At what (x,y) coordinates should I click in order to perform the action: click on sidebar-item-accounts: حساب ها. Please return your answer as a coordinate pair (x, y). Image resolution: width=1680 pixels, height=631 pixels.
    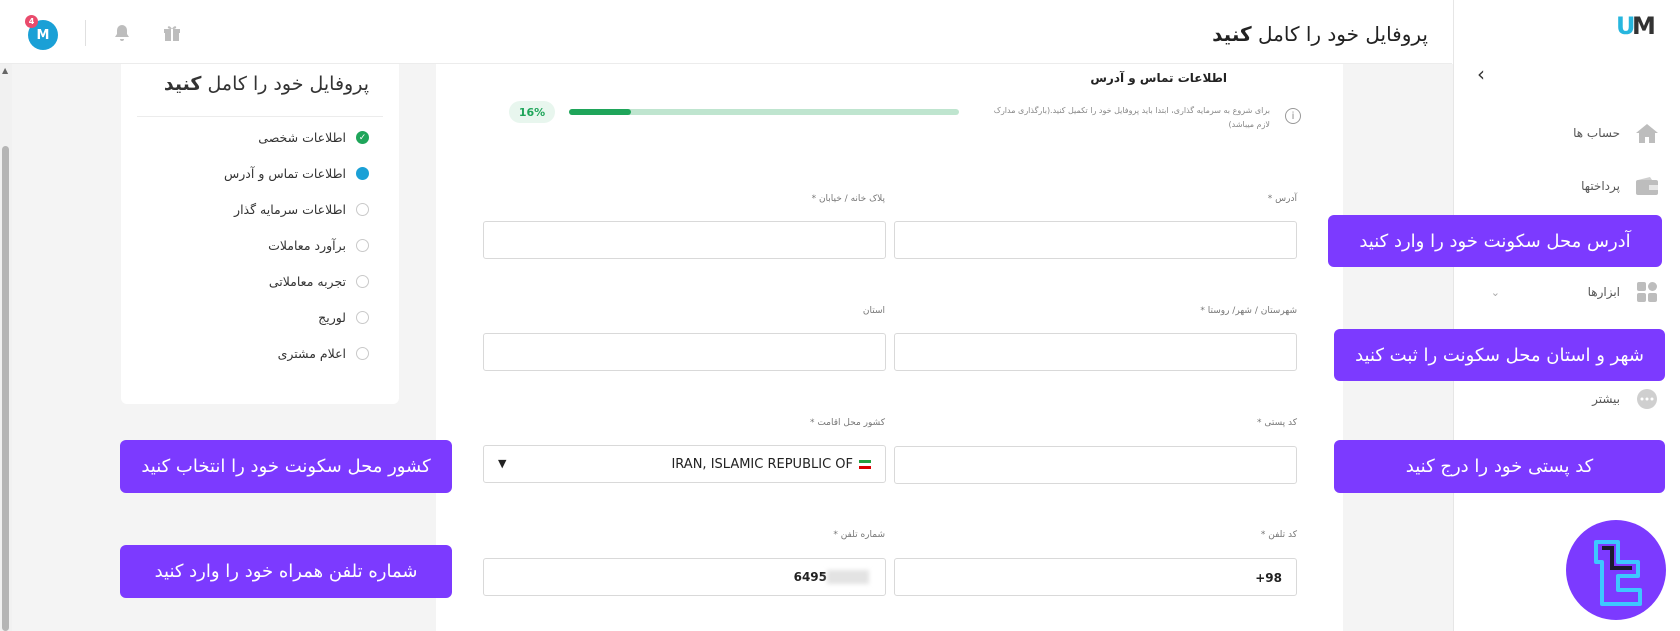
    Looking at the image, I should click on (1616, 133).